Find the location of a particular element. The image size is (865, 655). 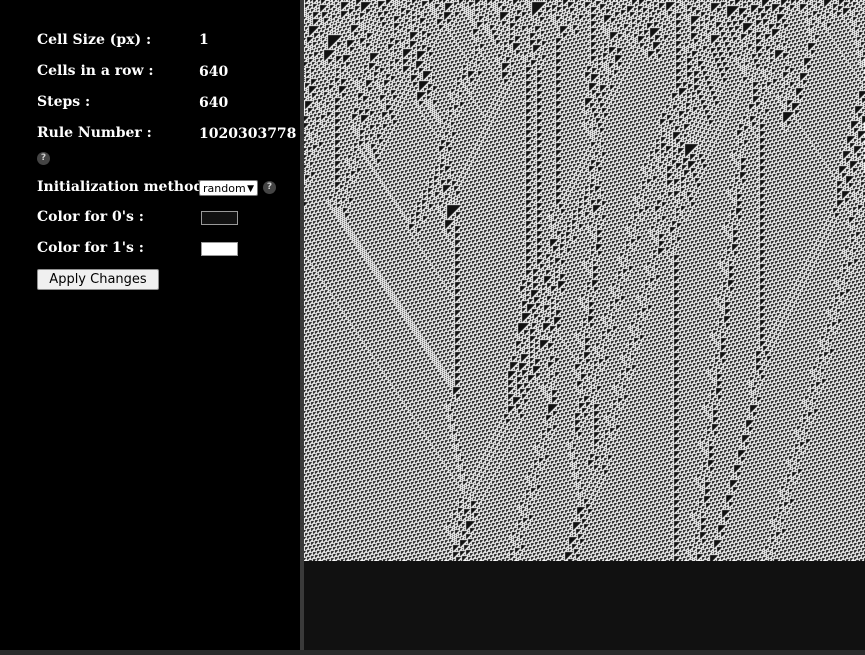

color-one-label: Color for 1's : is located at coordinates (90, 248).